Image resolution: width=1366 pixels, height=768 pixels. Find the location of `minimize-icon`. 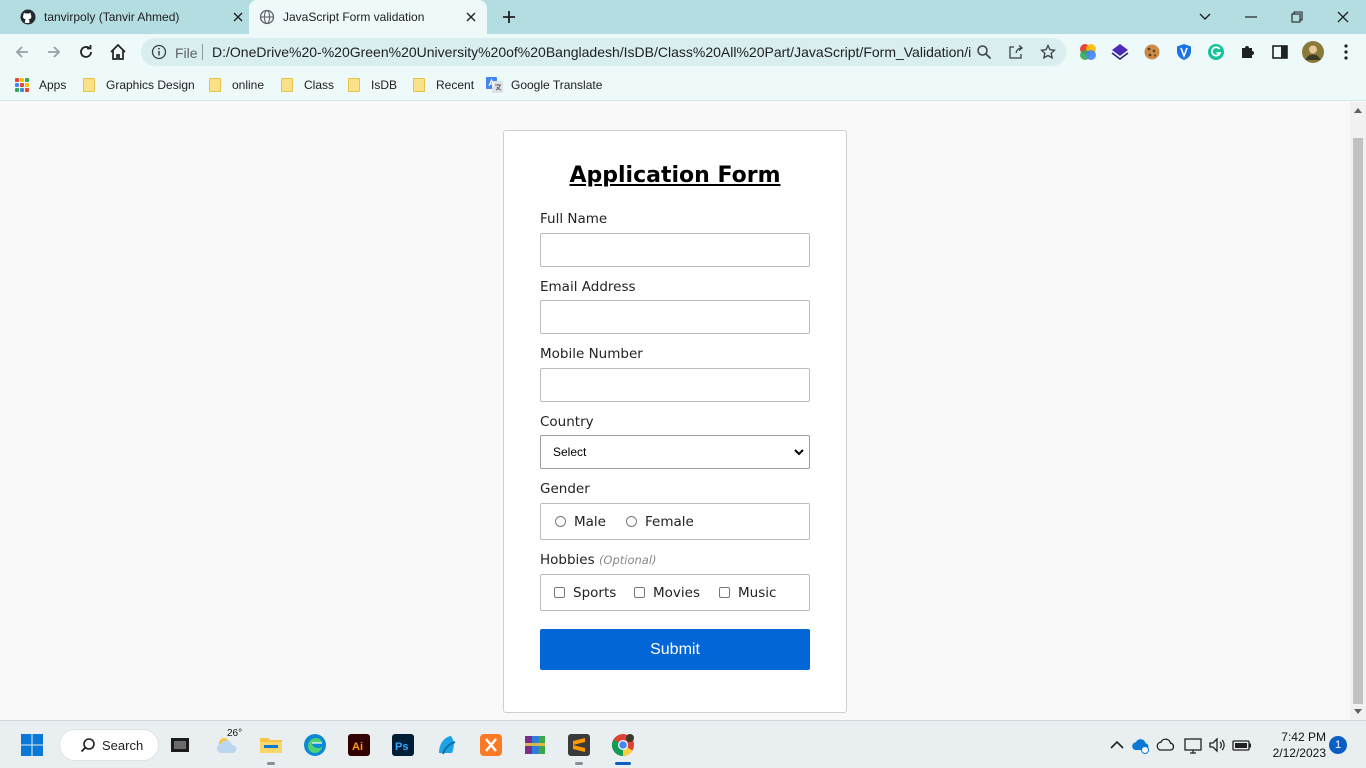

minimize-icon is located at coordinates (1251, 17).